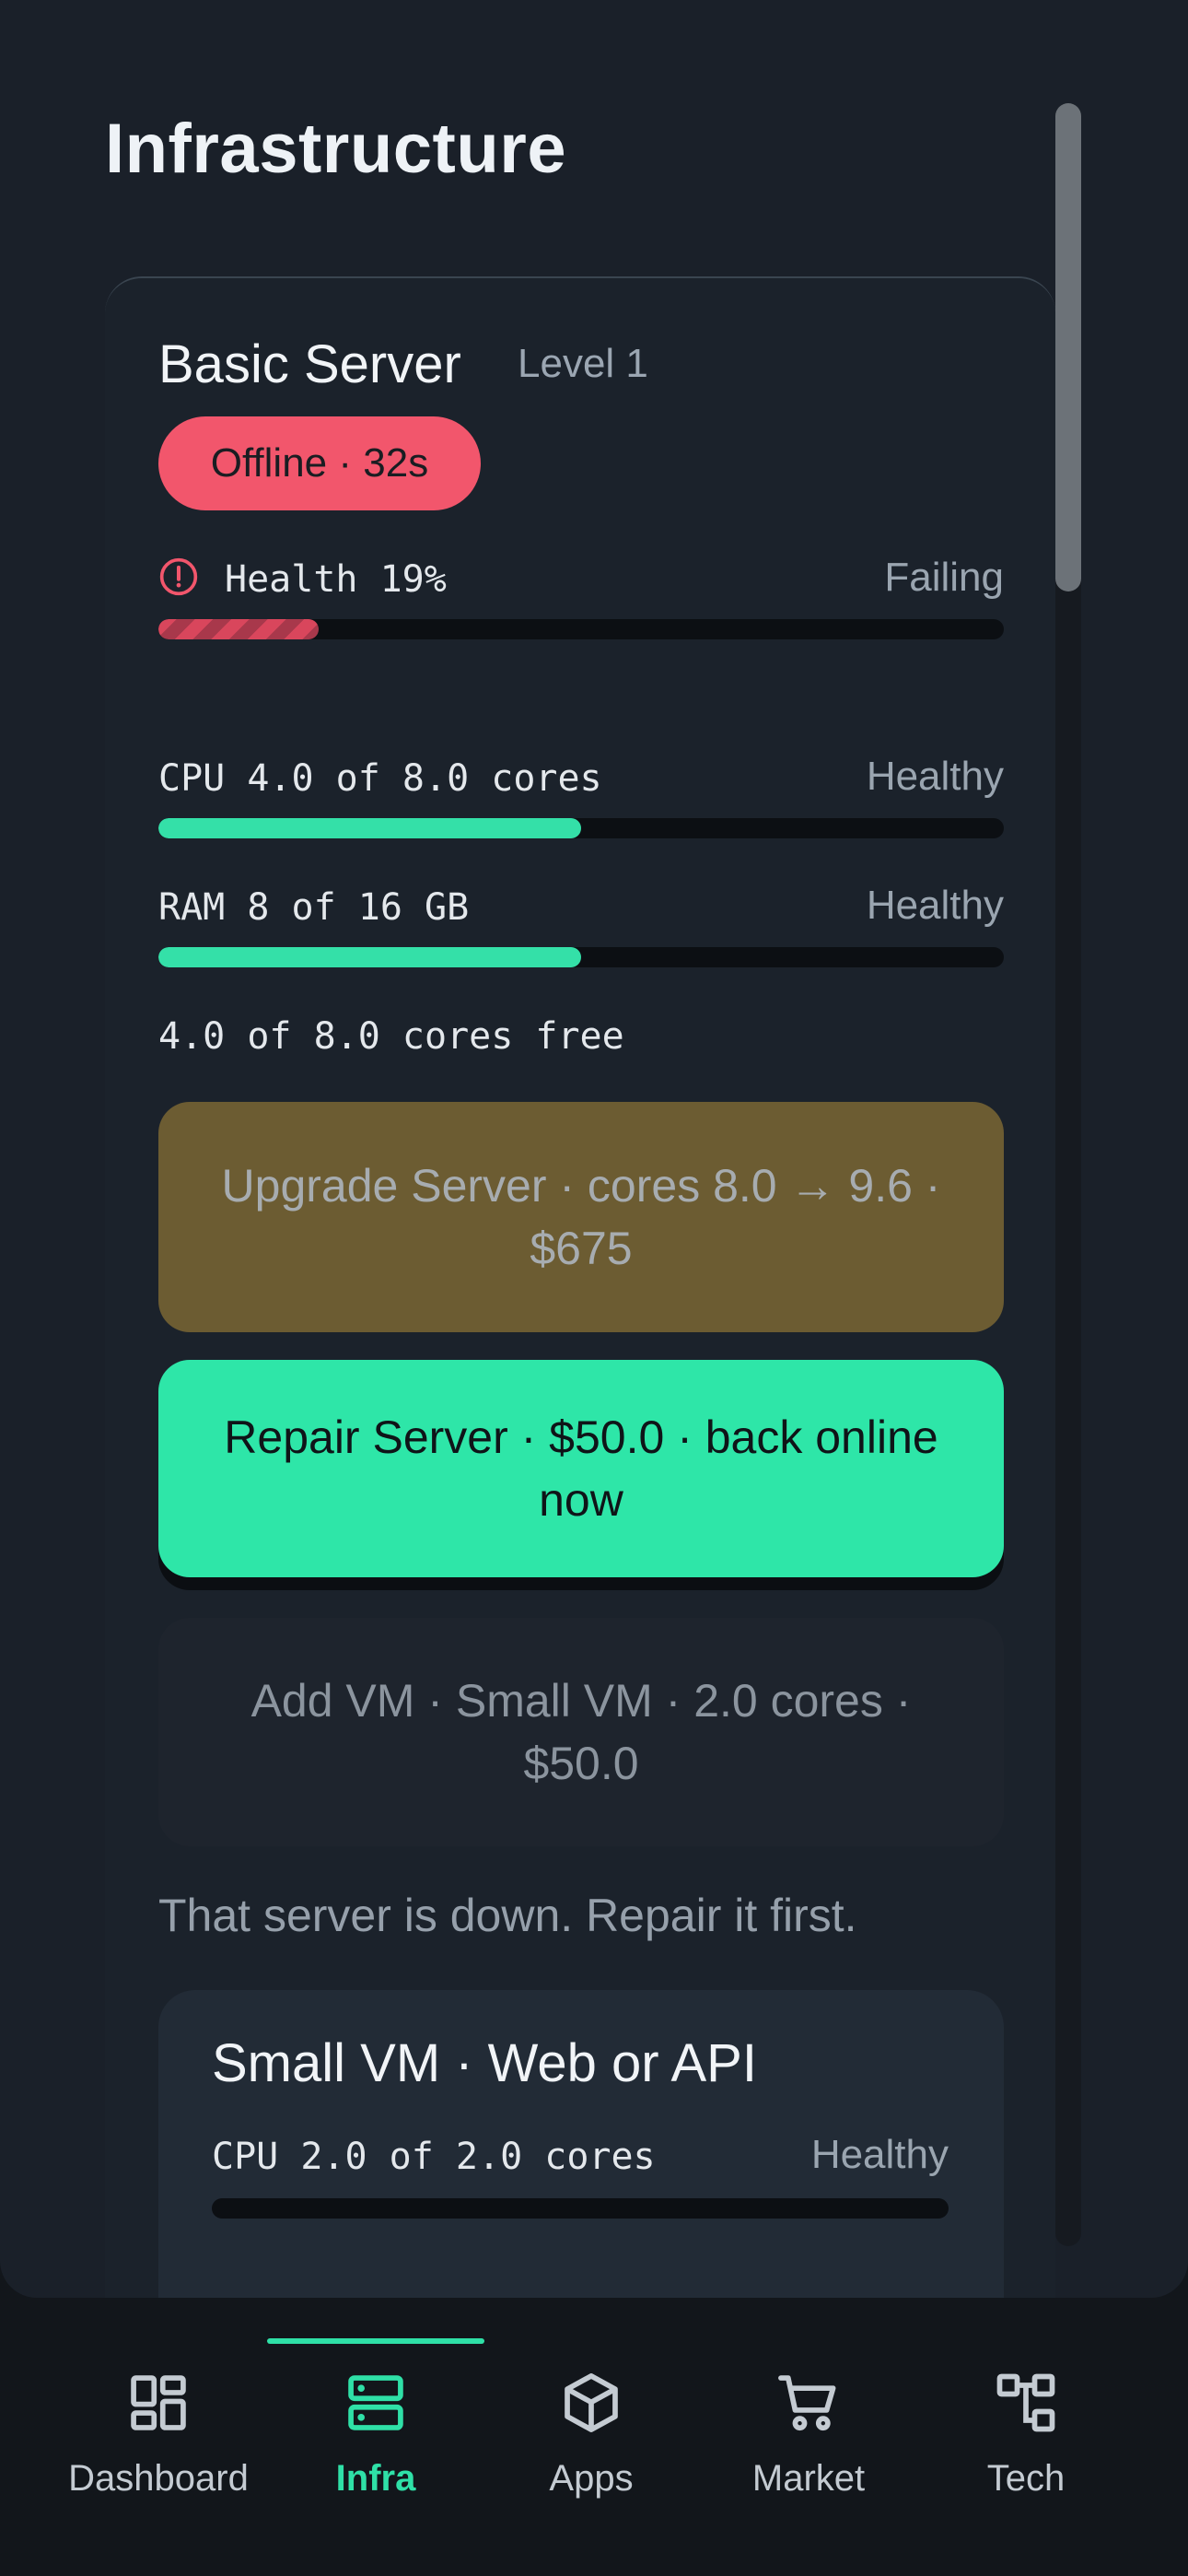 The height and width of the screenshot is (2576, 1188). What do you see at coordinates (434, 2157) in the screenshot?
I see `vm-cpu-label: CPU 2.0 of 2.0 cores` at bounding box center [434, 2157].